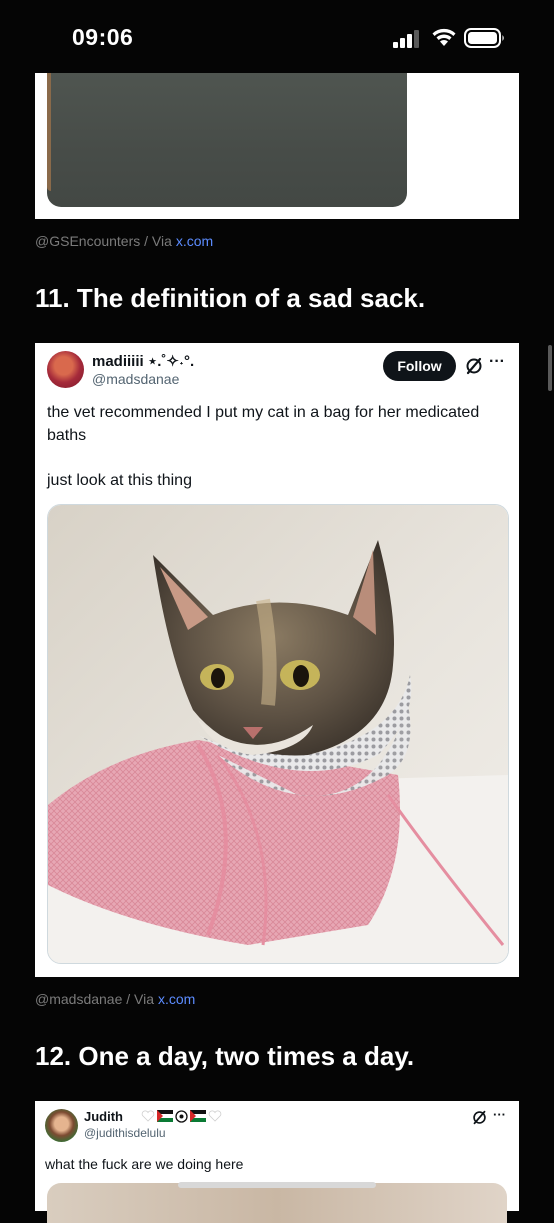  Describe the element at coordinates (277, 1185) in the screenshot. I see `home-indicator` at that location.